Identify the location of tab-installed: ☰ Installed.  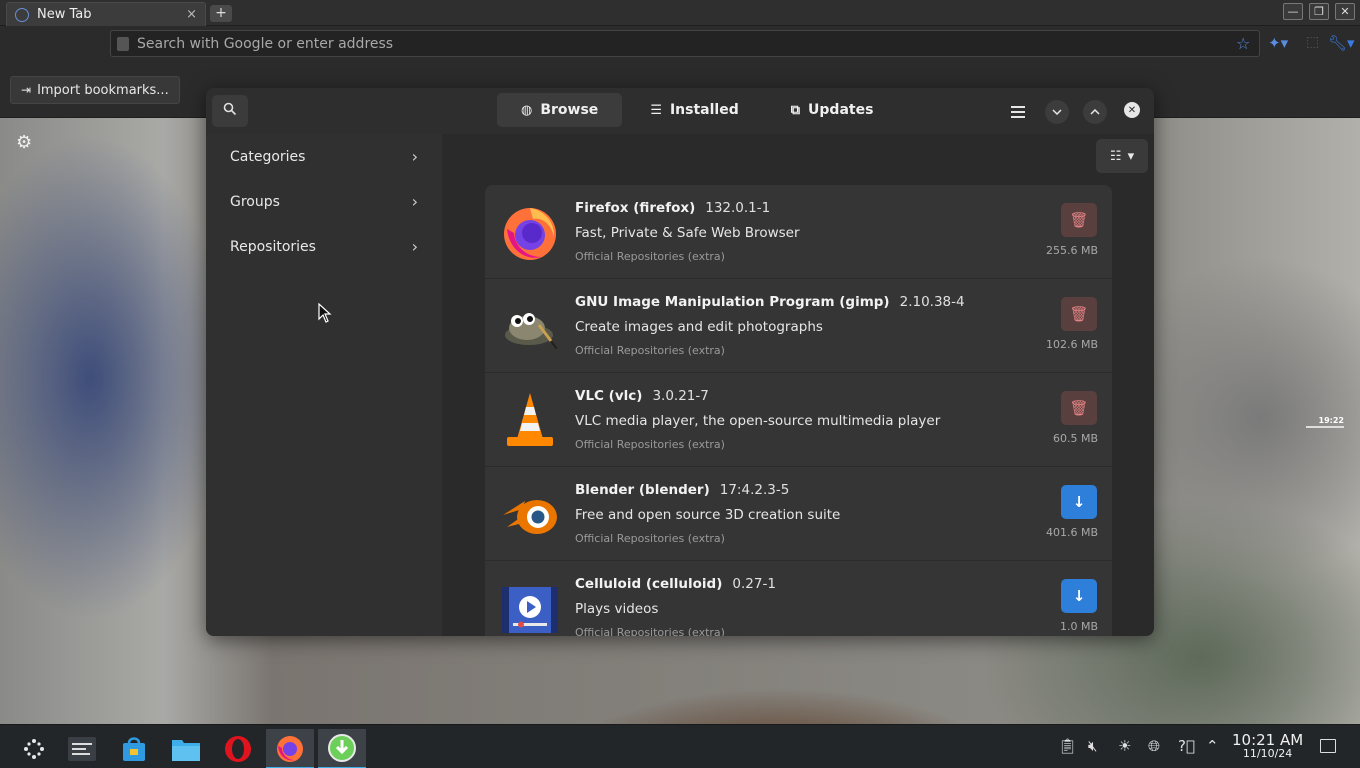
(694, 110).